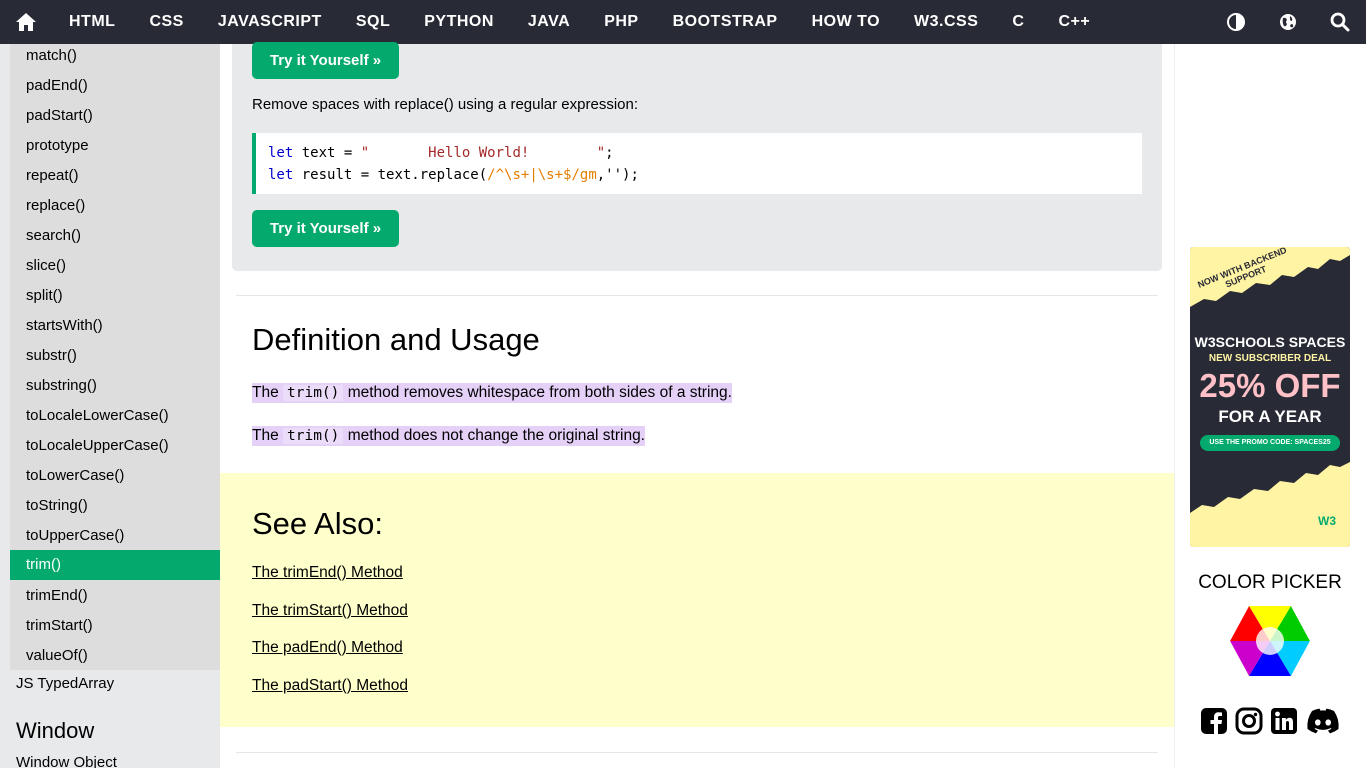  What do you see at coordinates (697, 752) in the screenshot?
I see `divider-bottom` at bounding box center [697, 752].